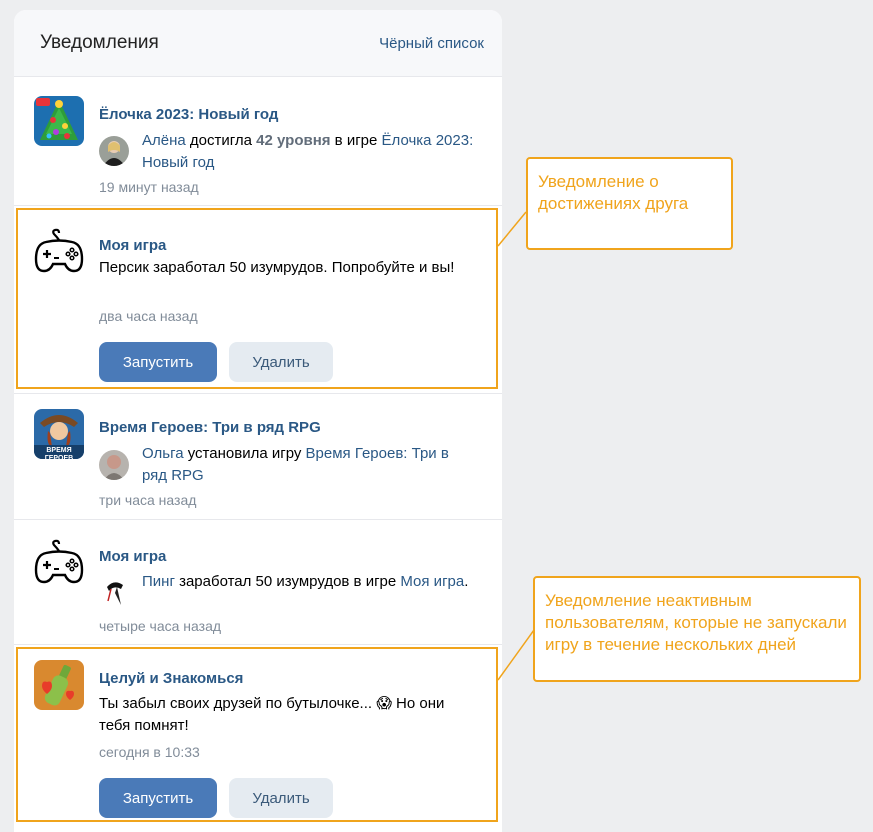 Image resolution: width=873 pixels, height=832 pixels. What do you see at coordinates (384, 703) in the screenshot?
I see `scream-emoji-icon: 😱` at bounding box center [384, 703].